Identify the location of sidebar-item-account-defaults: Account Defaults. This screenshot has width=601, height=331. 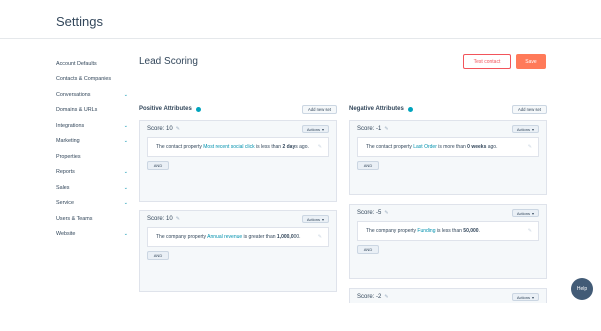
(92, 64).